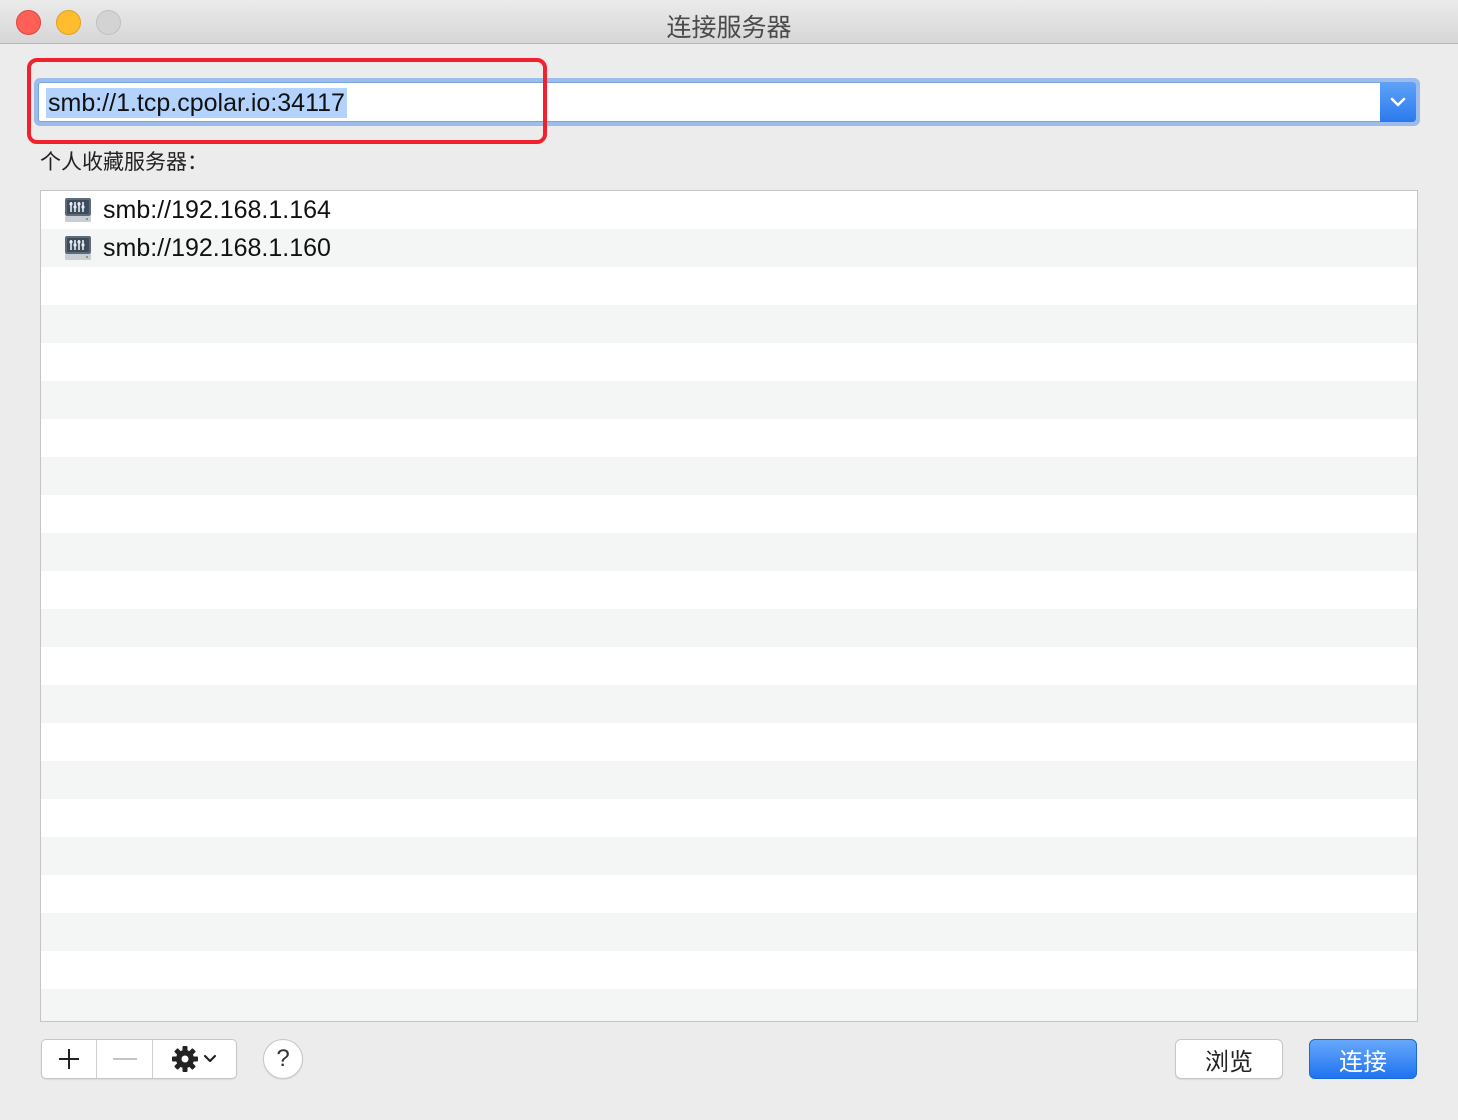 The image size is (1458, 1120). Describe the element at coordinates (124, 162) in the screenshot. I see `favorite-servers-label: 个人收藏服务器：` at that location.